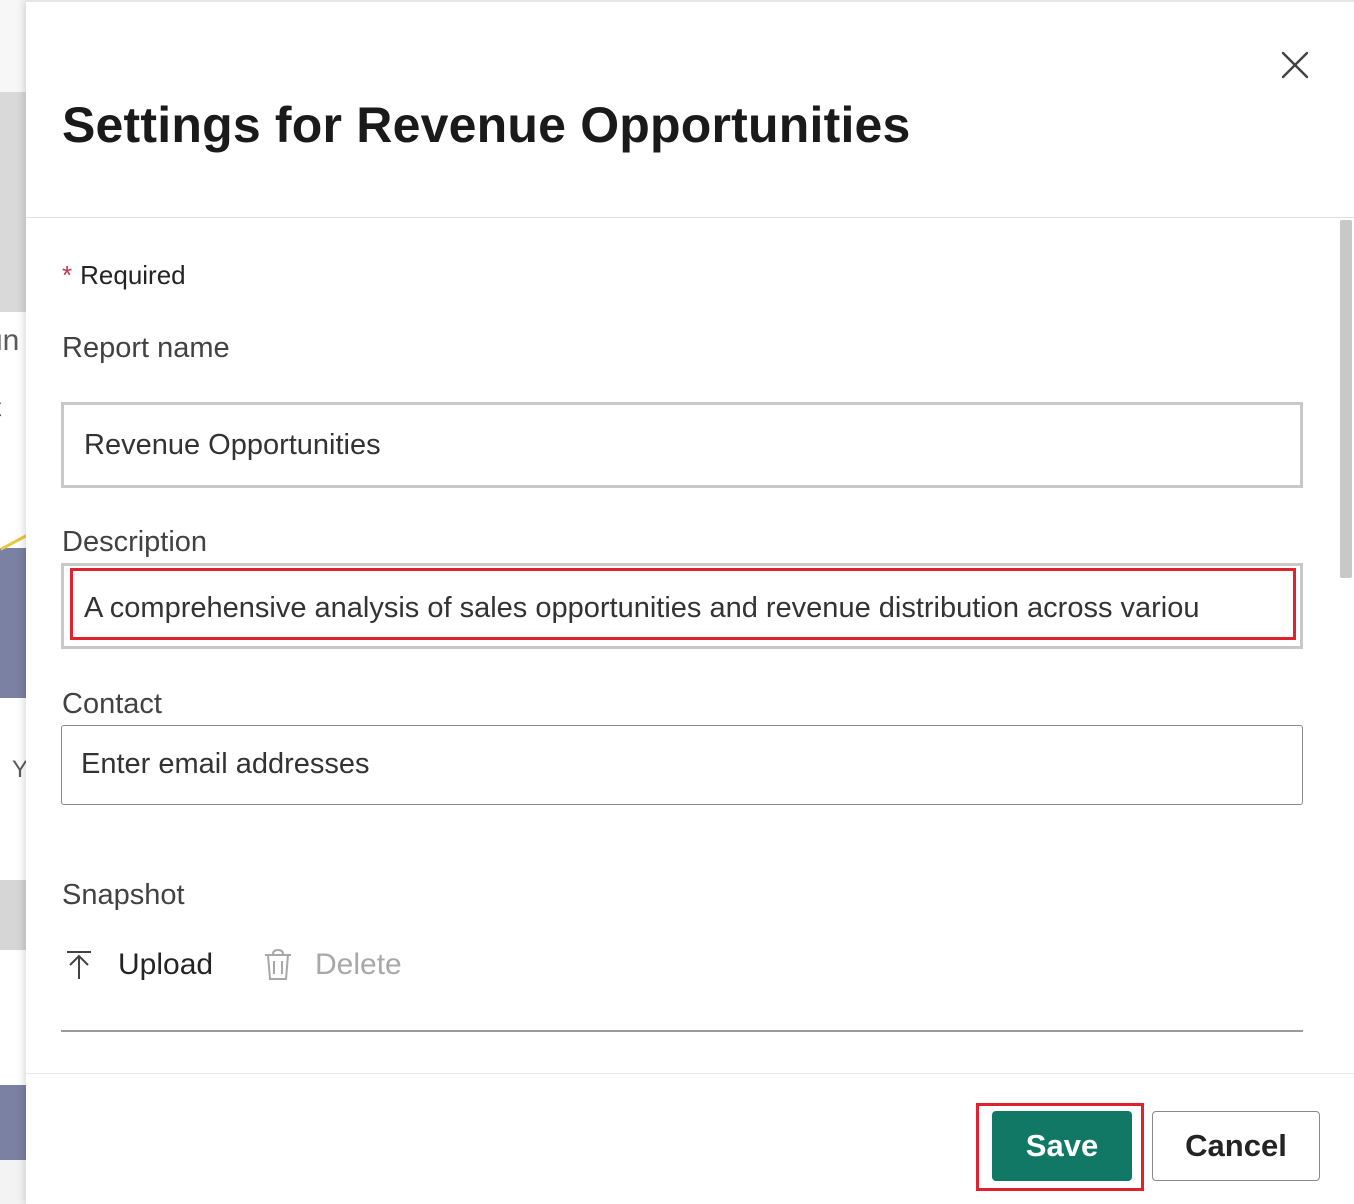 The width and height of the screenshot is (1354, 1204). Describe the element at coordinates (67, 275) in the screenshot. I see `required-star: *` at that location.